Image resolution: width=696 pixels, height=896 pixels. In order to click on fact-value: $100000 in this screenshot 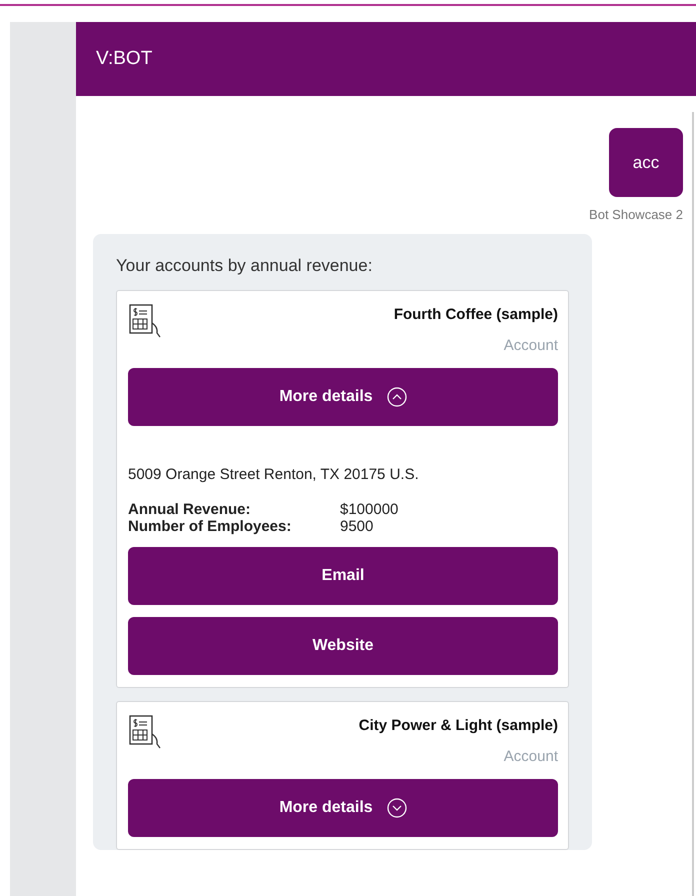, I will do `click(370, 509)`.